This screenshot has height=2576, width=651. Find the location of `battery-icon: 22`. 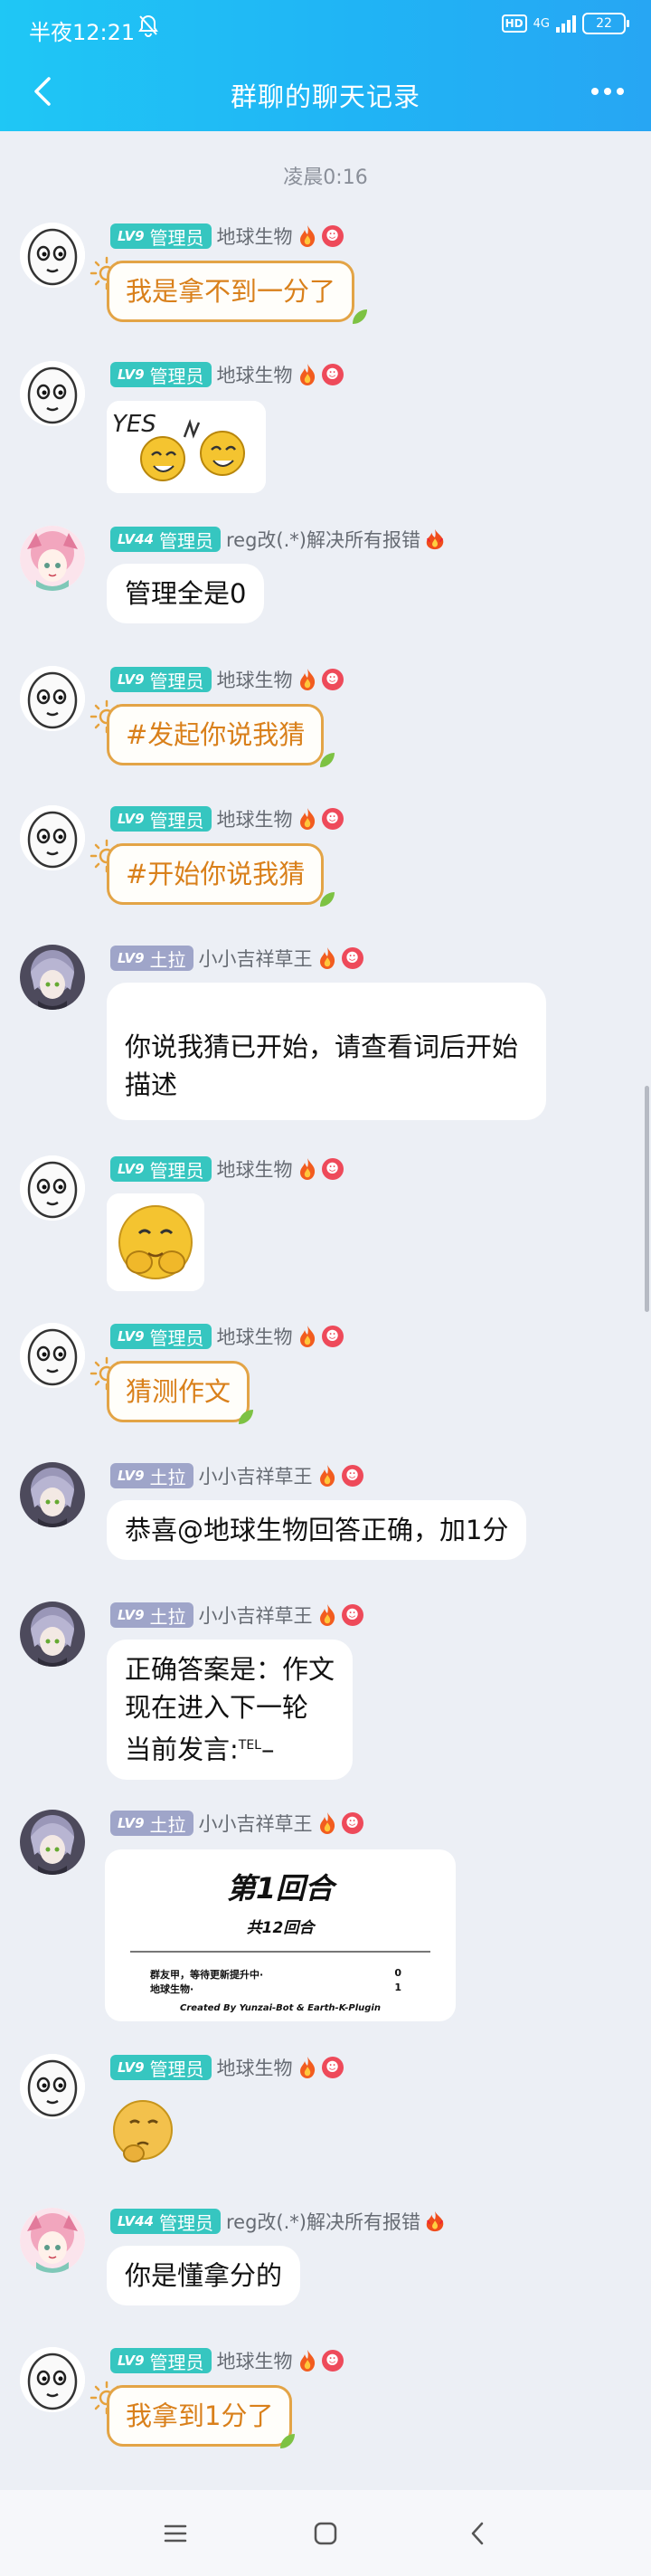

battery-icon: 22 is located at coordinates (606, 23).